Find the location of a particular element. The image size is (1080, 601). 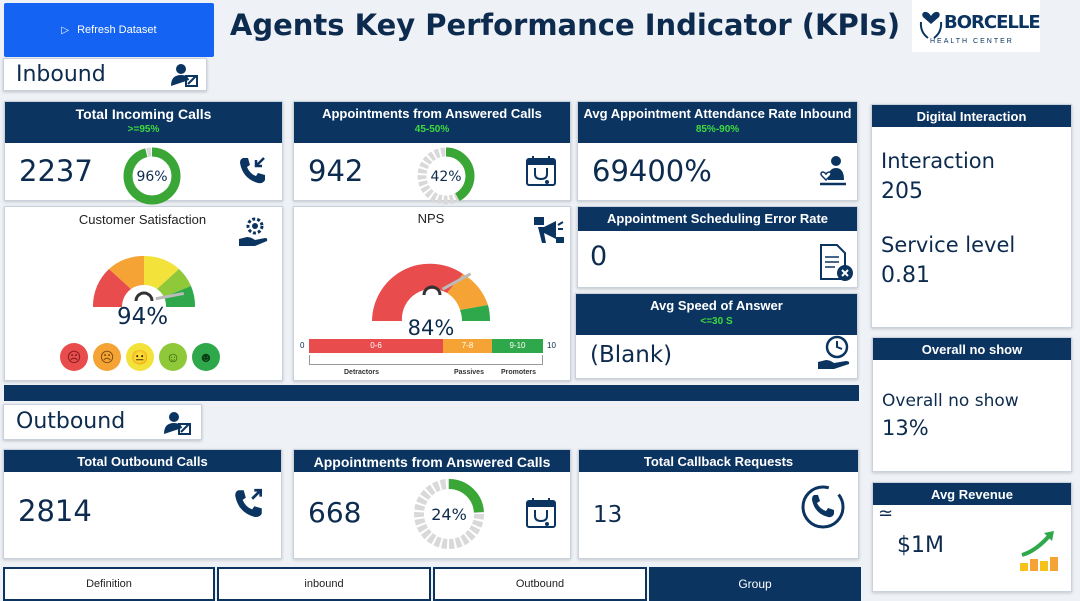

ring-chart: 42% is located at coordinates (446, 176).